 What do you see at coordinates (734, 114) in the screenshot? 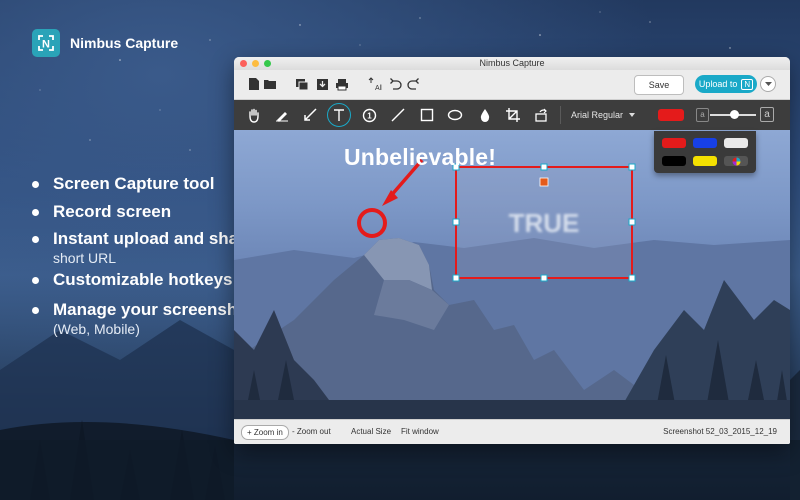
I see `size-slider-handle` at bounding box center [734, 114].